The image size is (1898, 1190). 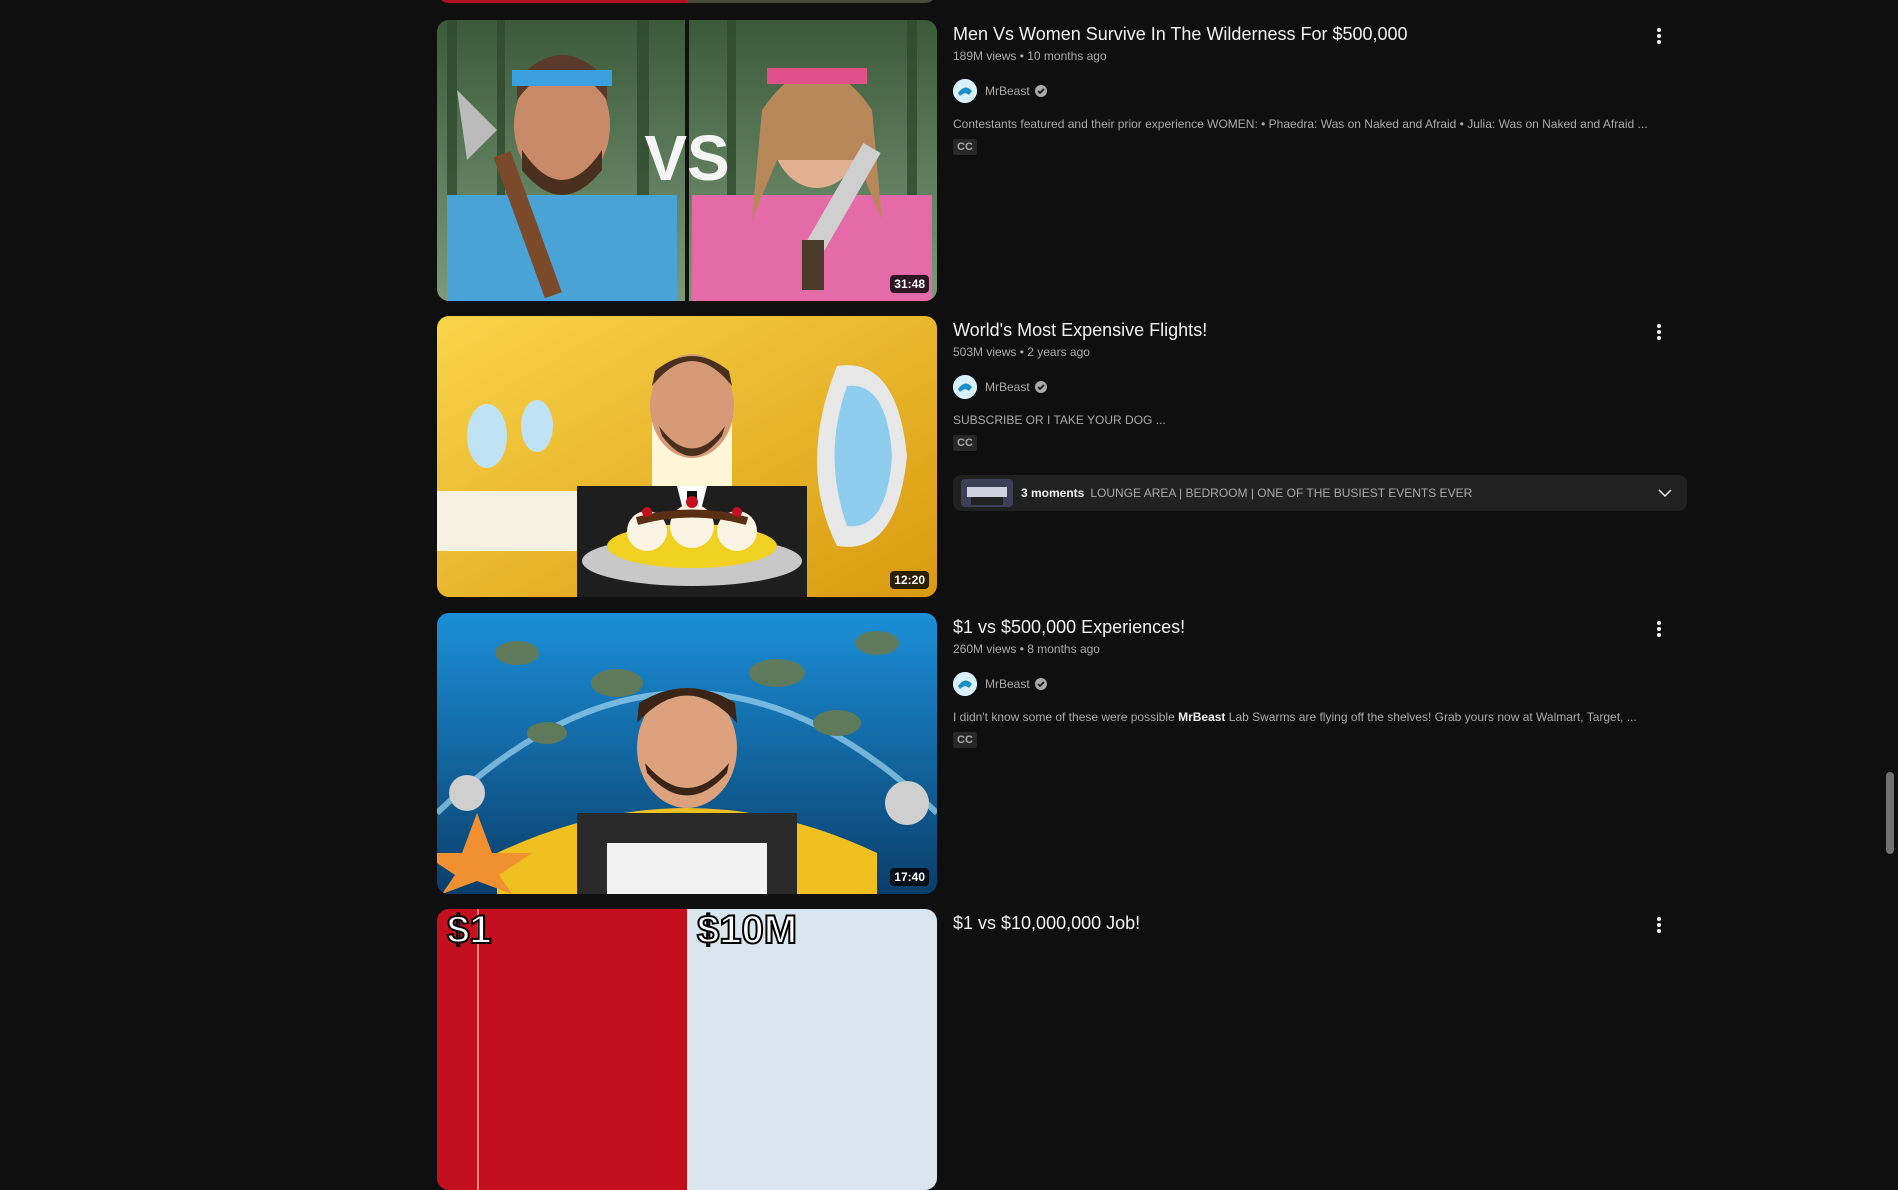 I want to click on svg-text: VS, so click(x=686, y=158).